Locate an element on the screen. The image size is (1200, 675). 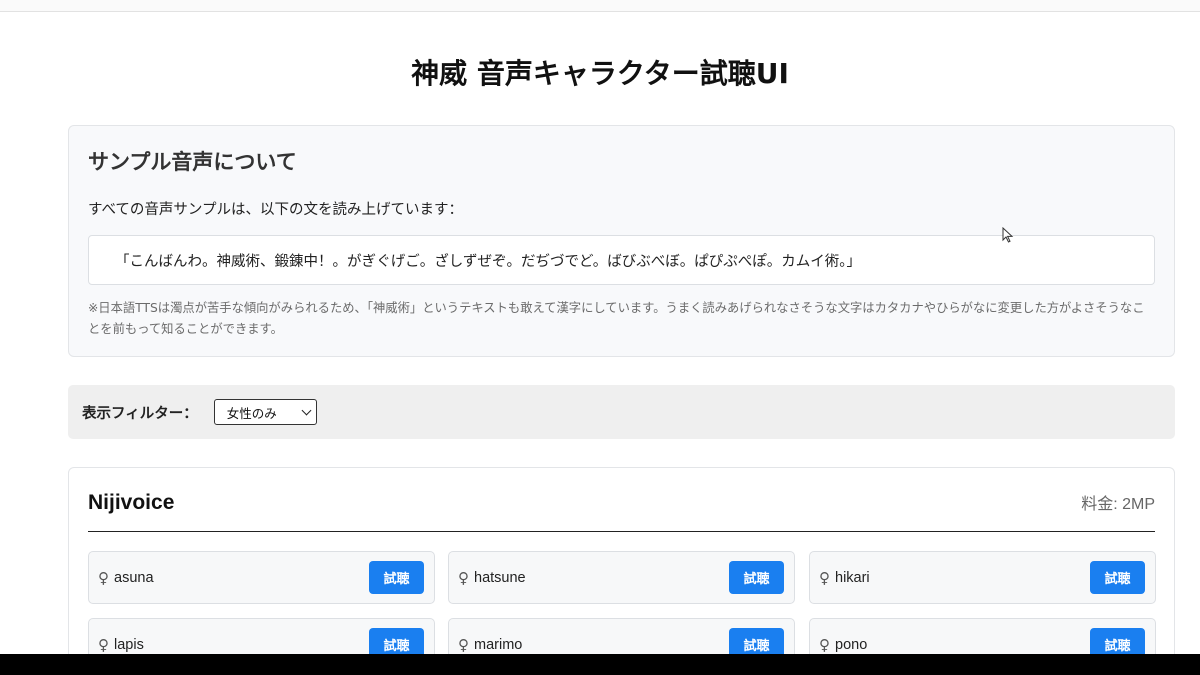
voice-card: ♀ hikari 試聴 is located at coordinates (982, 577).